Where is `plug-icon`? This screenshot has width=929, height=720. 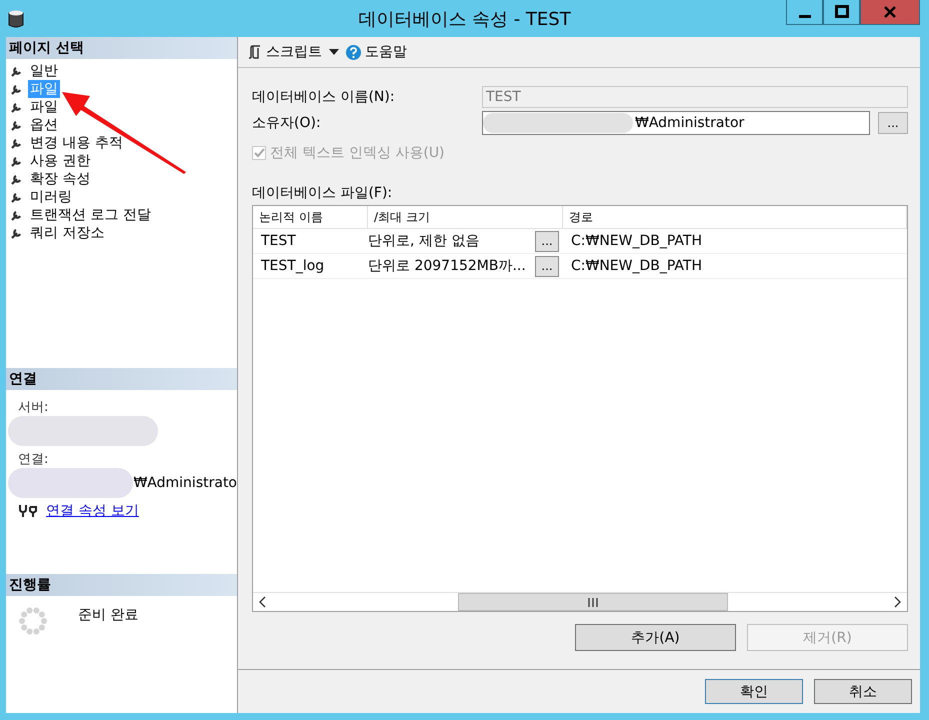 plug-icon is located at coordinates (28, 511).